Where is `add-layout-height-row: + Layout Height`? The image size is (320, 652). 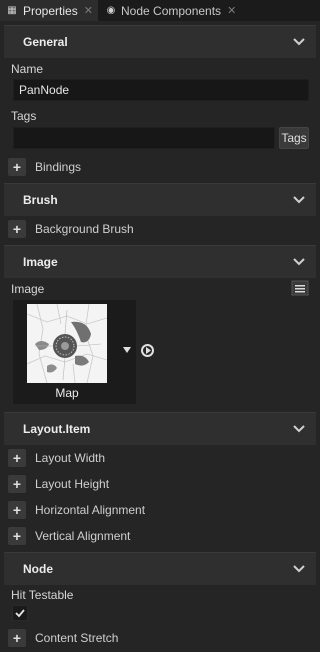
add-layout-height-row: + Layout Height is located at coordinates (160, 484).